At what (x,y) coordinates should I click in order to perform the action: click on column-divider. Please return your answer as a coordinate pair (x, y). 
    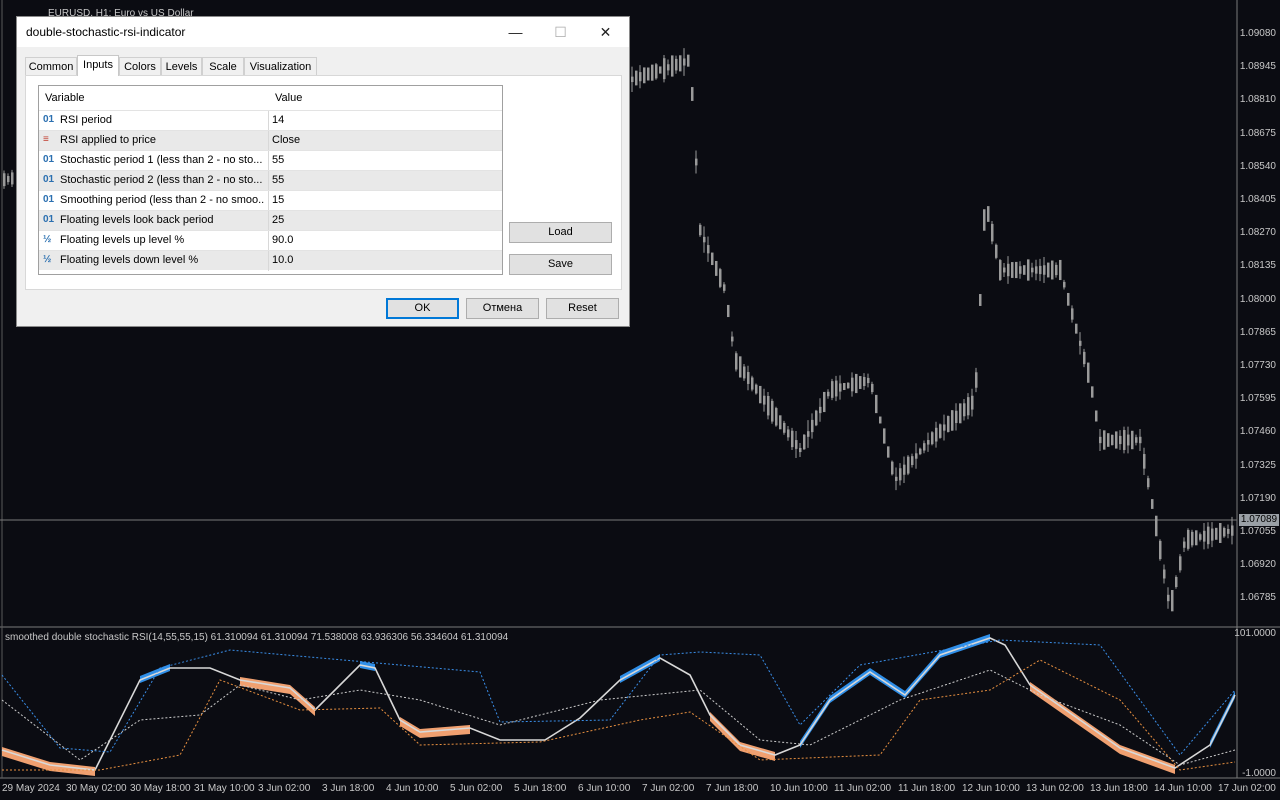
    Looking at the image, I should click on (268, 141).